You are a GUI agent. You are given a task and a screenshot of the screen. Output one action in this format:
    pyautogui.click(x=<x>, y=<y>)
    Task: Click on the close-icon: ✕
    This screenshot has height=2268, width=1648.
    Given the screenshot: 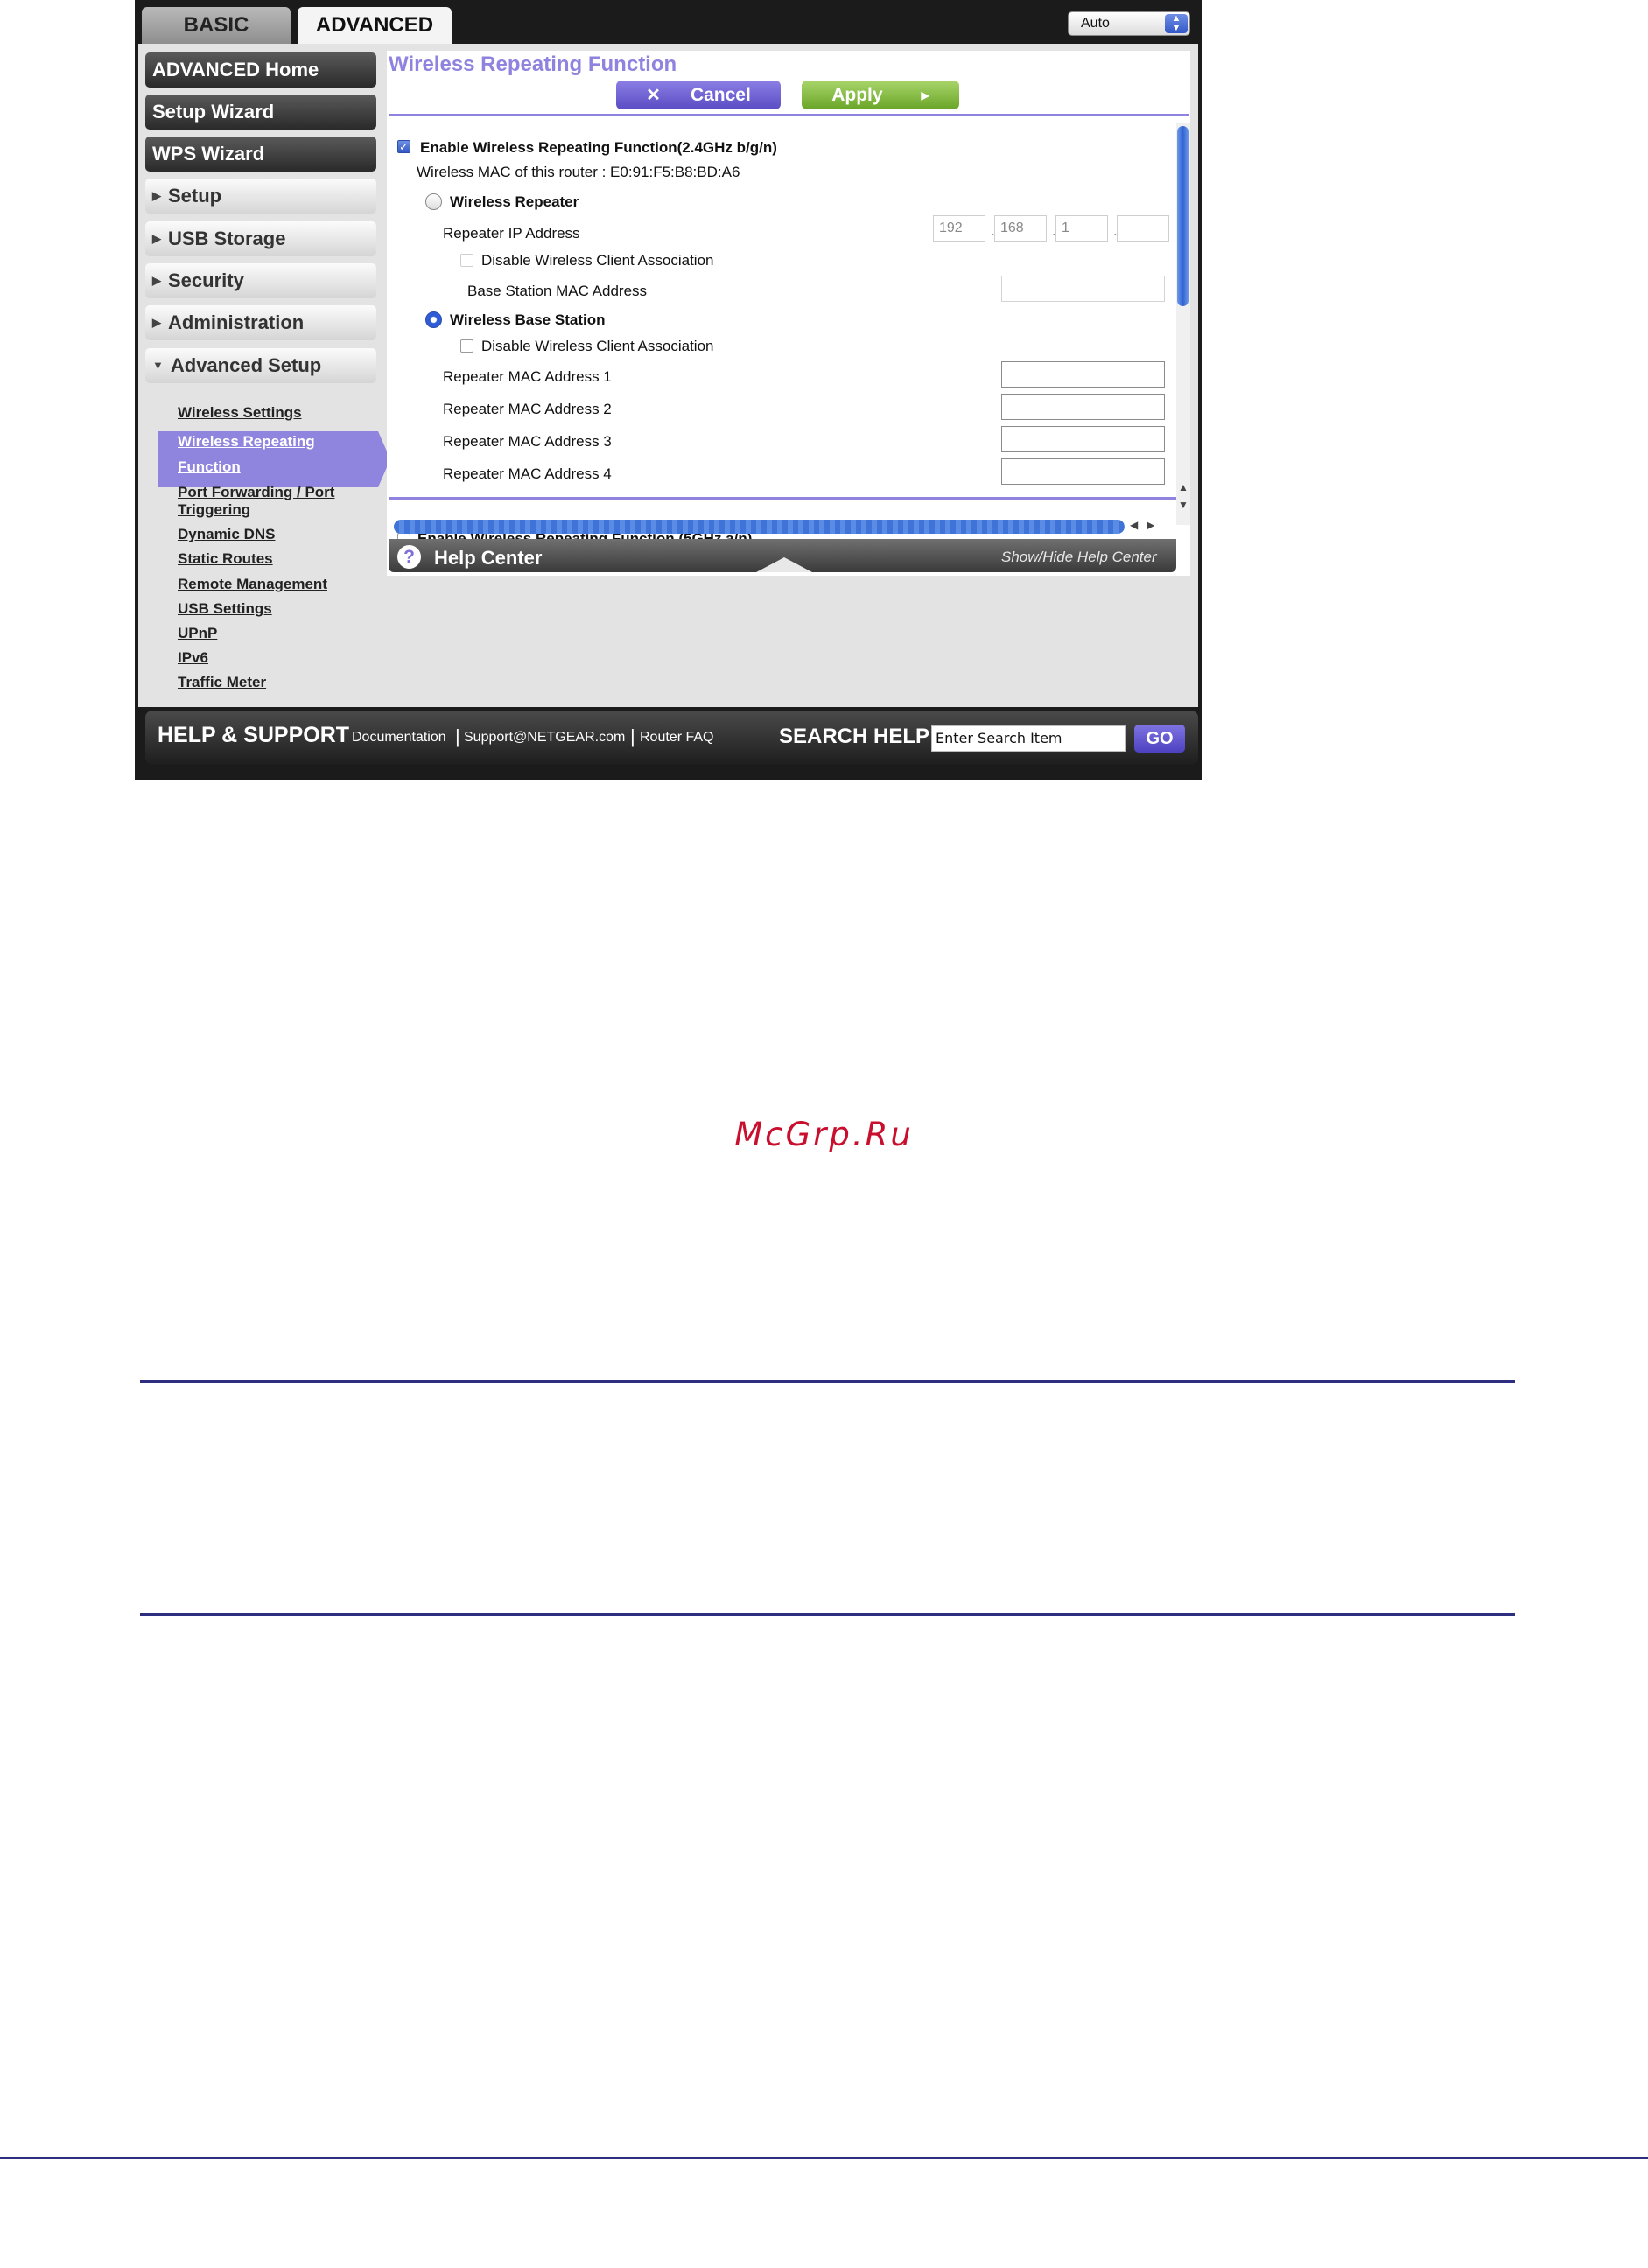 What is the action you would take?
    pyautogui.click(x=653, y=95)
    